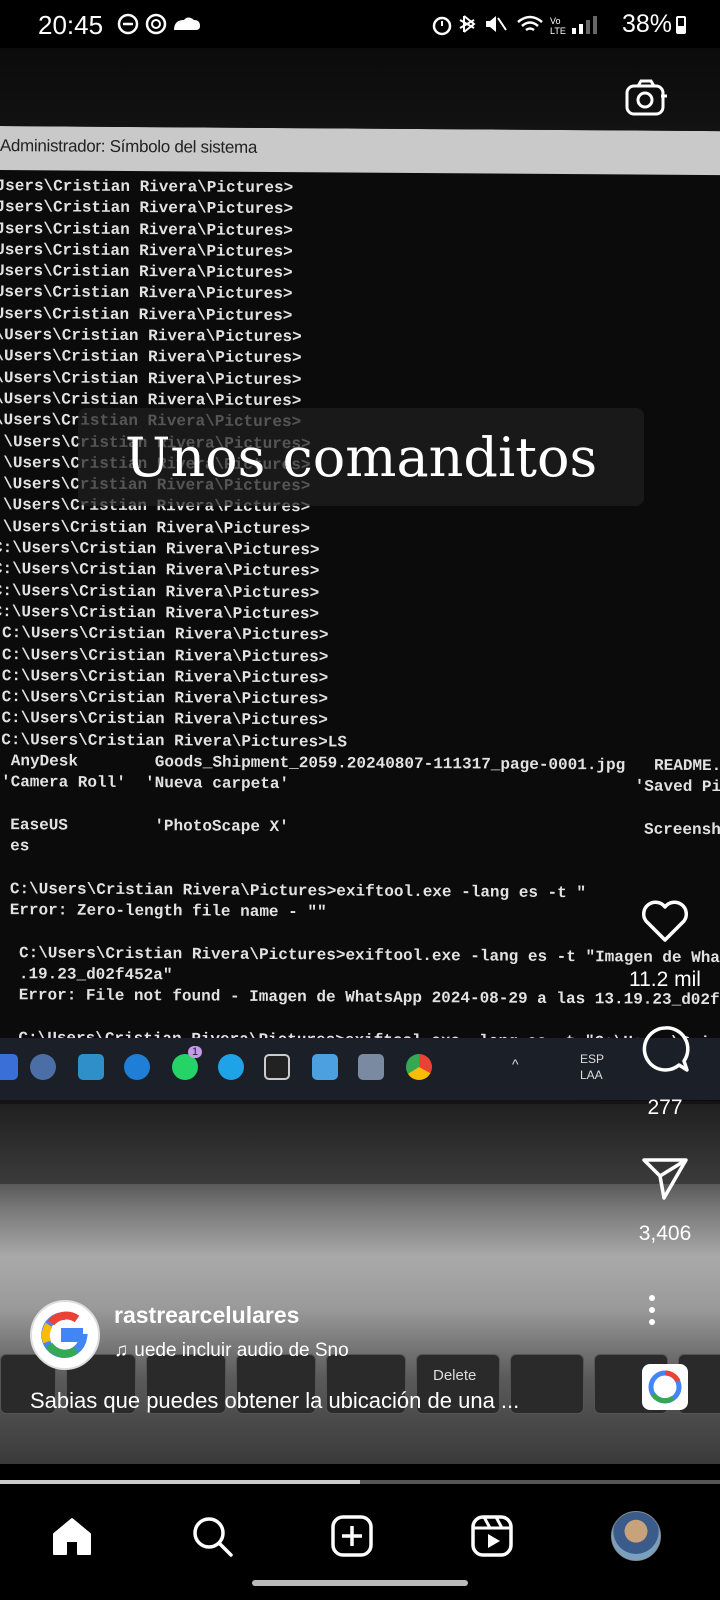 This screenshot has width=720, height=1600. I want to click on video-progress-fill, so click(180, 1482).